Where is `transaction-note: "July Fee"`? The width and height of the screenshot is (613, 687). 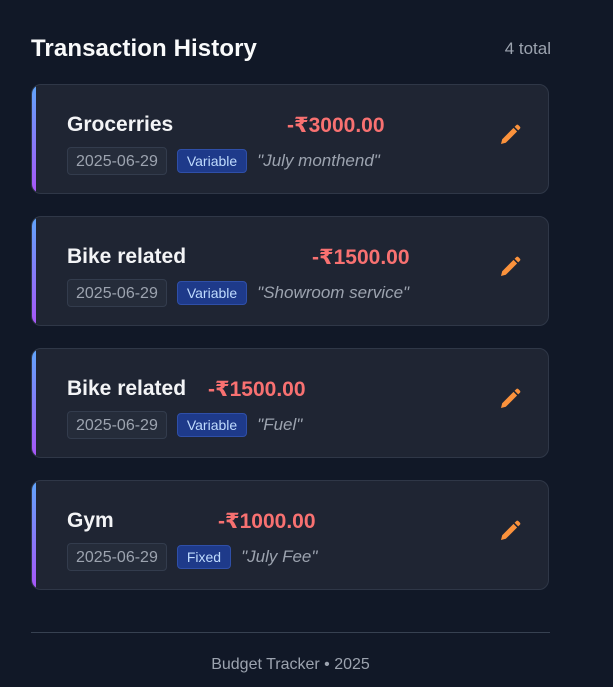
transaction-note: "July Fee" is located at coordinates (279, 556).